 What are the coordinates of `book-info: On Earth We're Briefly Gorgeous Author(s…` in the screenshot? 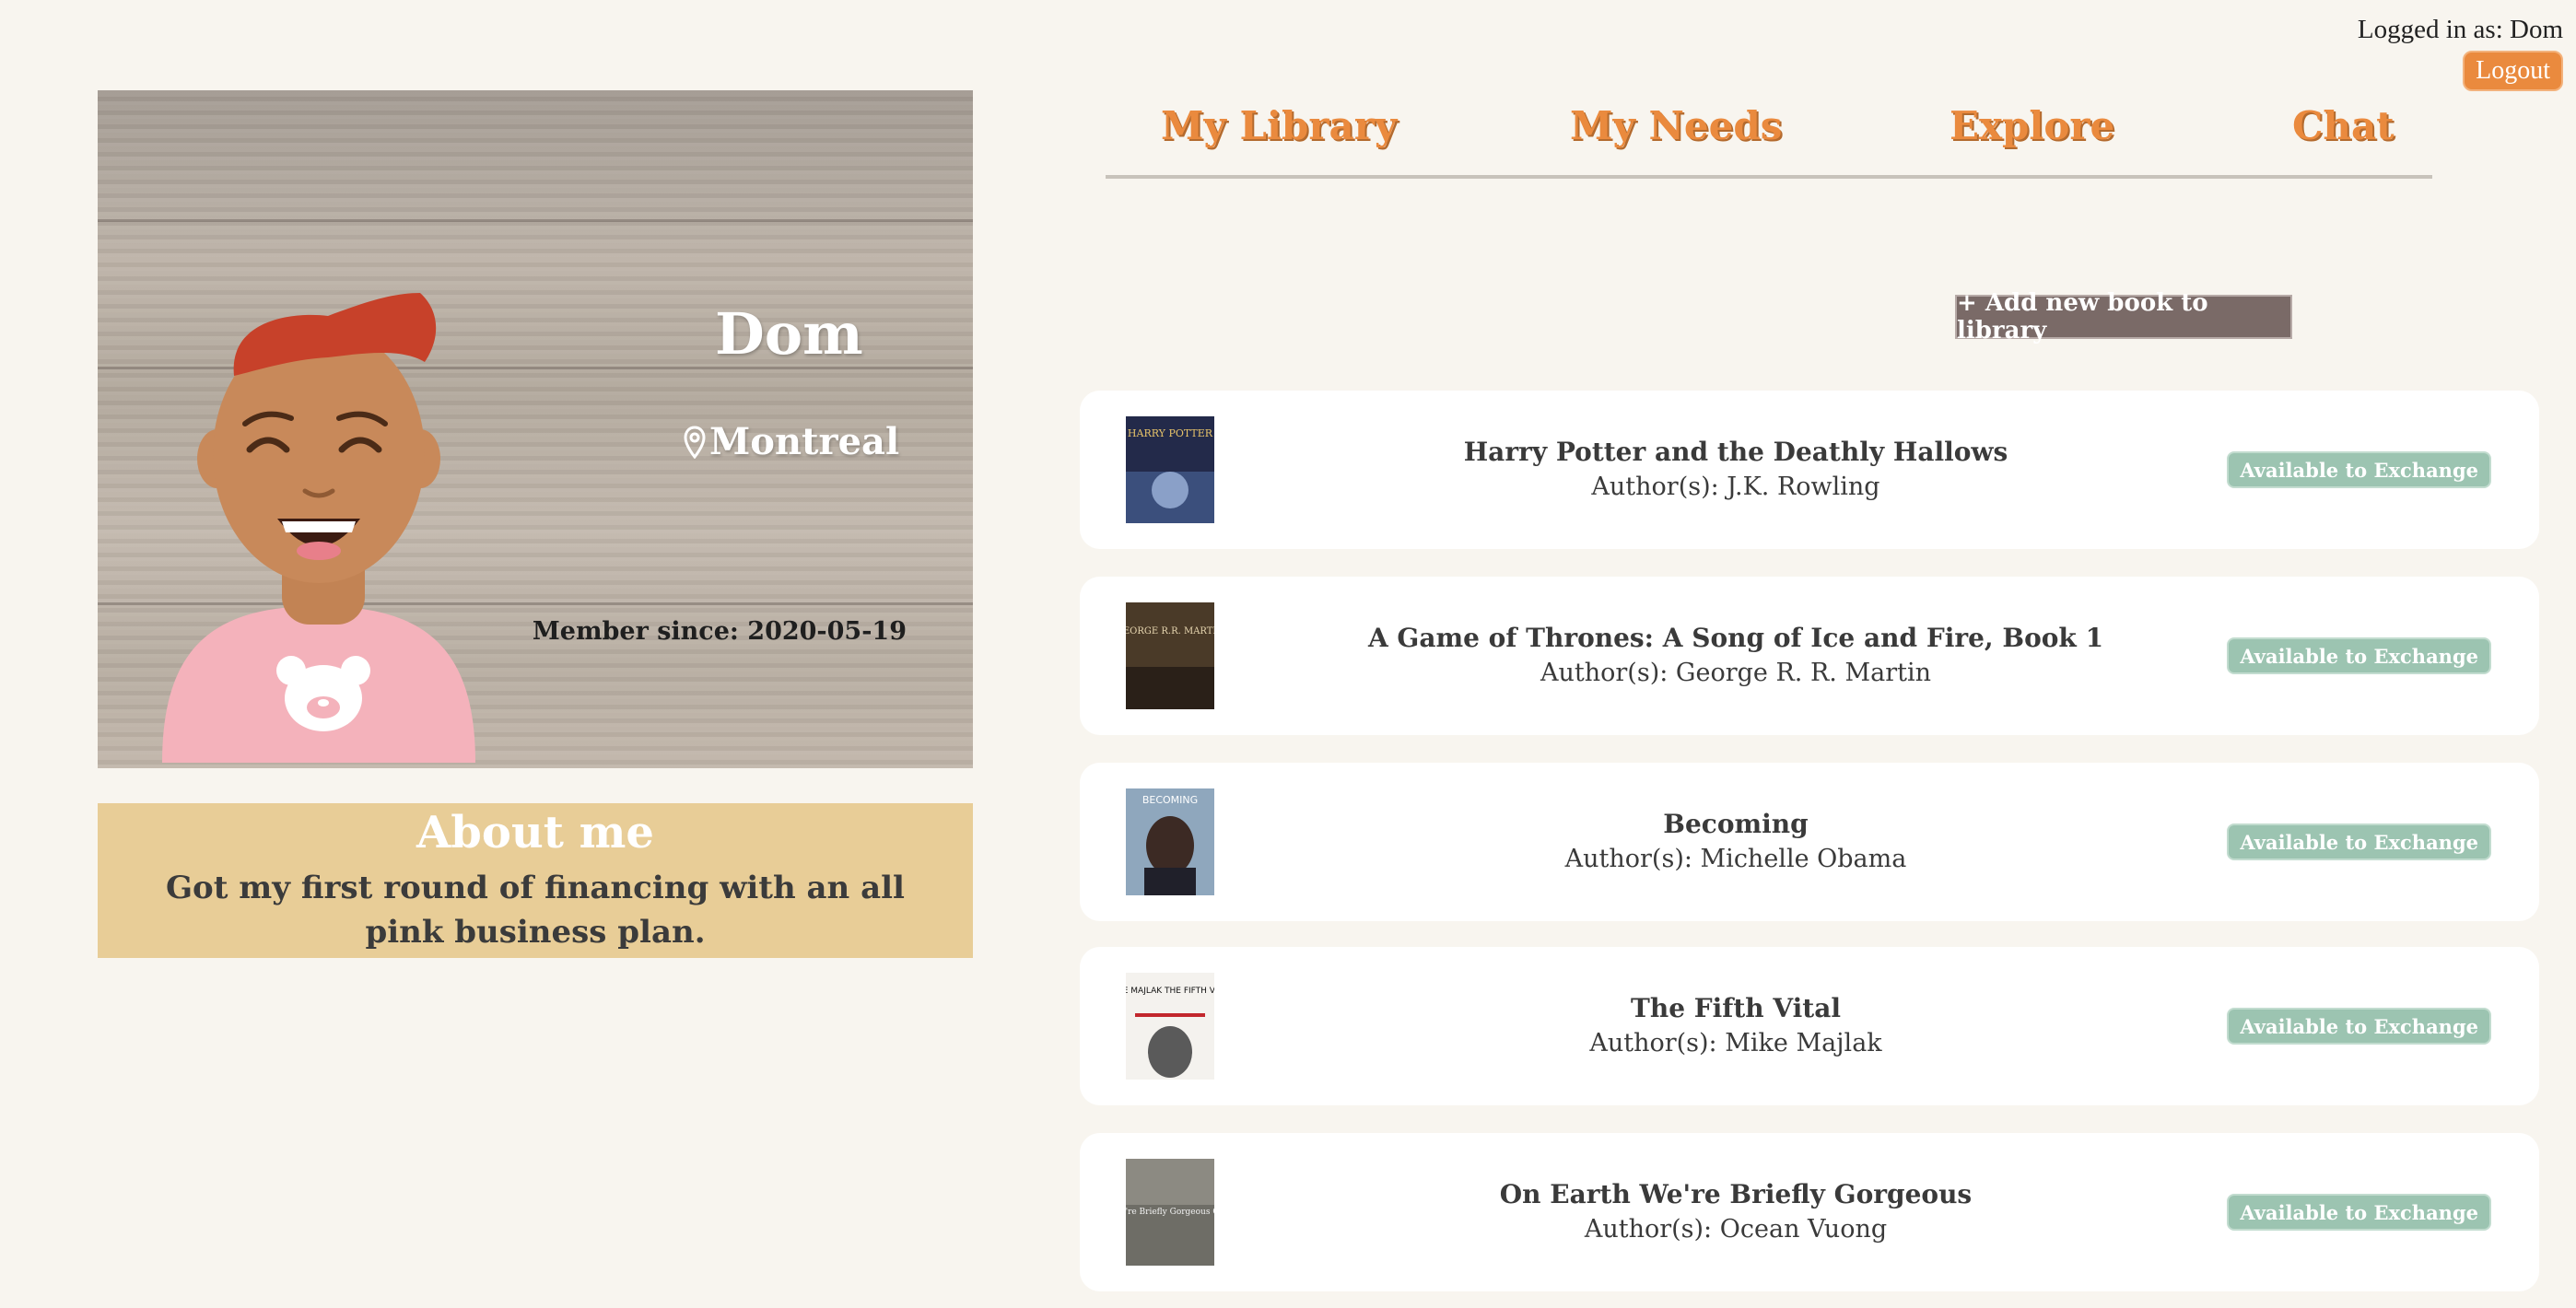 It's located at (1735, 1212).